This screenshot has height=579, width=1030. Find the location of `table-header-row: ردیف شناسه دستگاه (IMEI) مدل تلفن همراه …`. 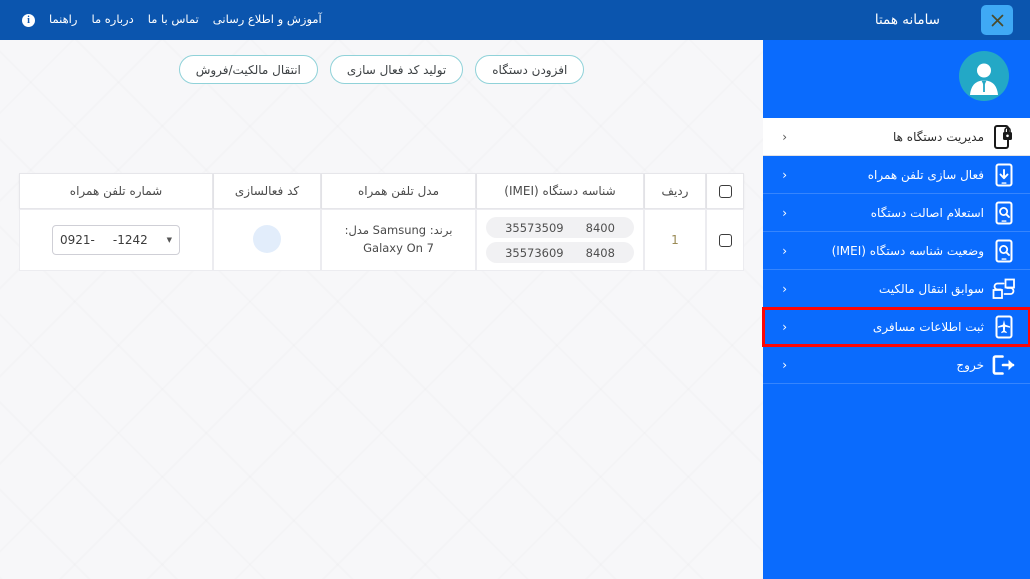

table-header-row: ردیف شناسه دستگاه (IMEI) مدل تلفن همراه … is located at coordinates (381, 191).